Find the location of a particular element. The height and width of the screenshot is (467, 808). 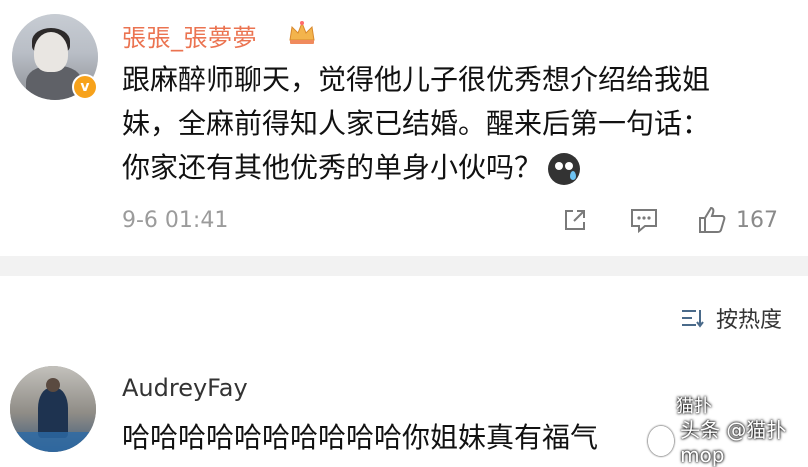

sort-label: 按热度 is located at coordinates (748, 320).